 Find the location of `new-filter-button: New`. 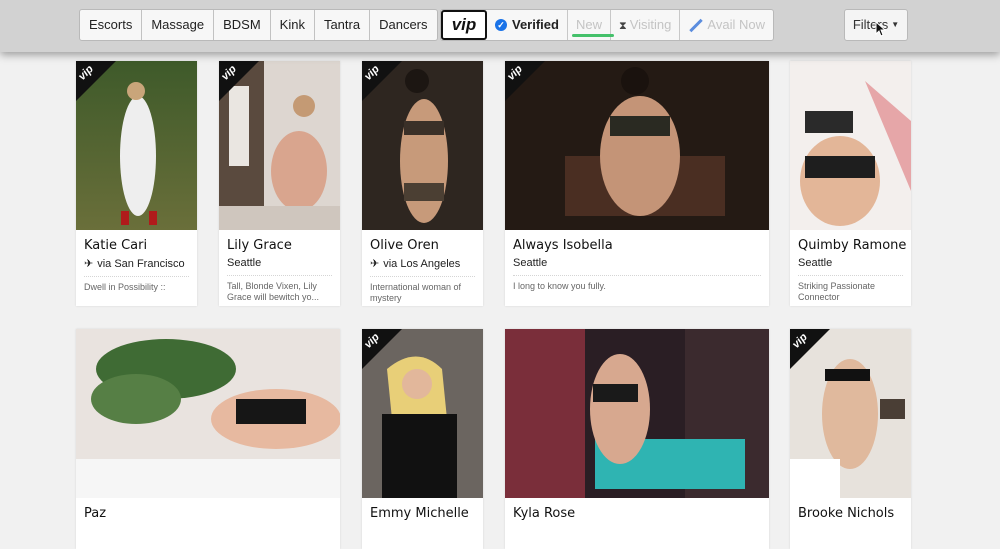

new-filter-button: New is located at coordinates (591, 25).